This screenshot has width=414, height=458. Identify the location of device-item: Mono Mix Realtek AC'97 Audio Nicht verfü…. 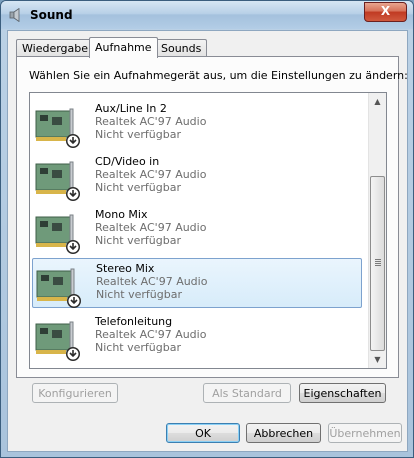
(197, 230).